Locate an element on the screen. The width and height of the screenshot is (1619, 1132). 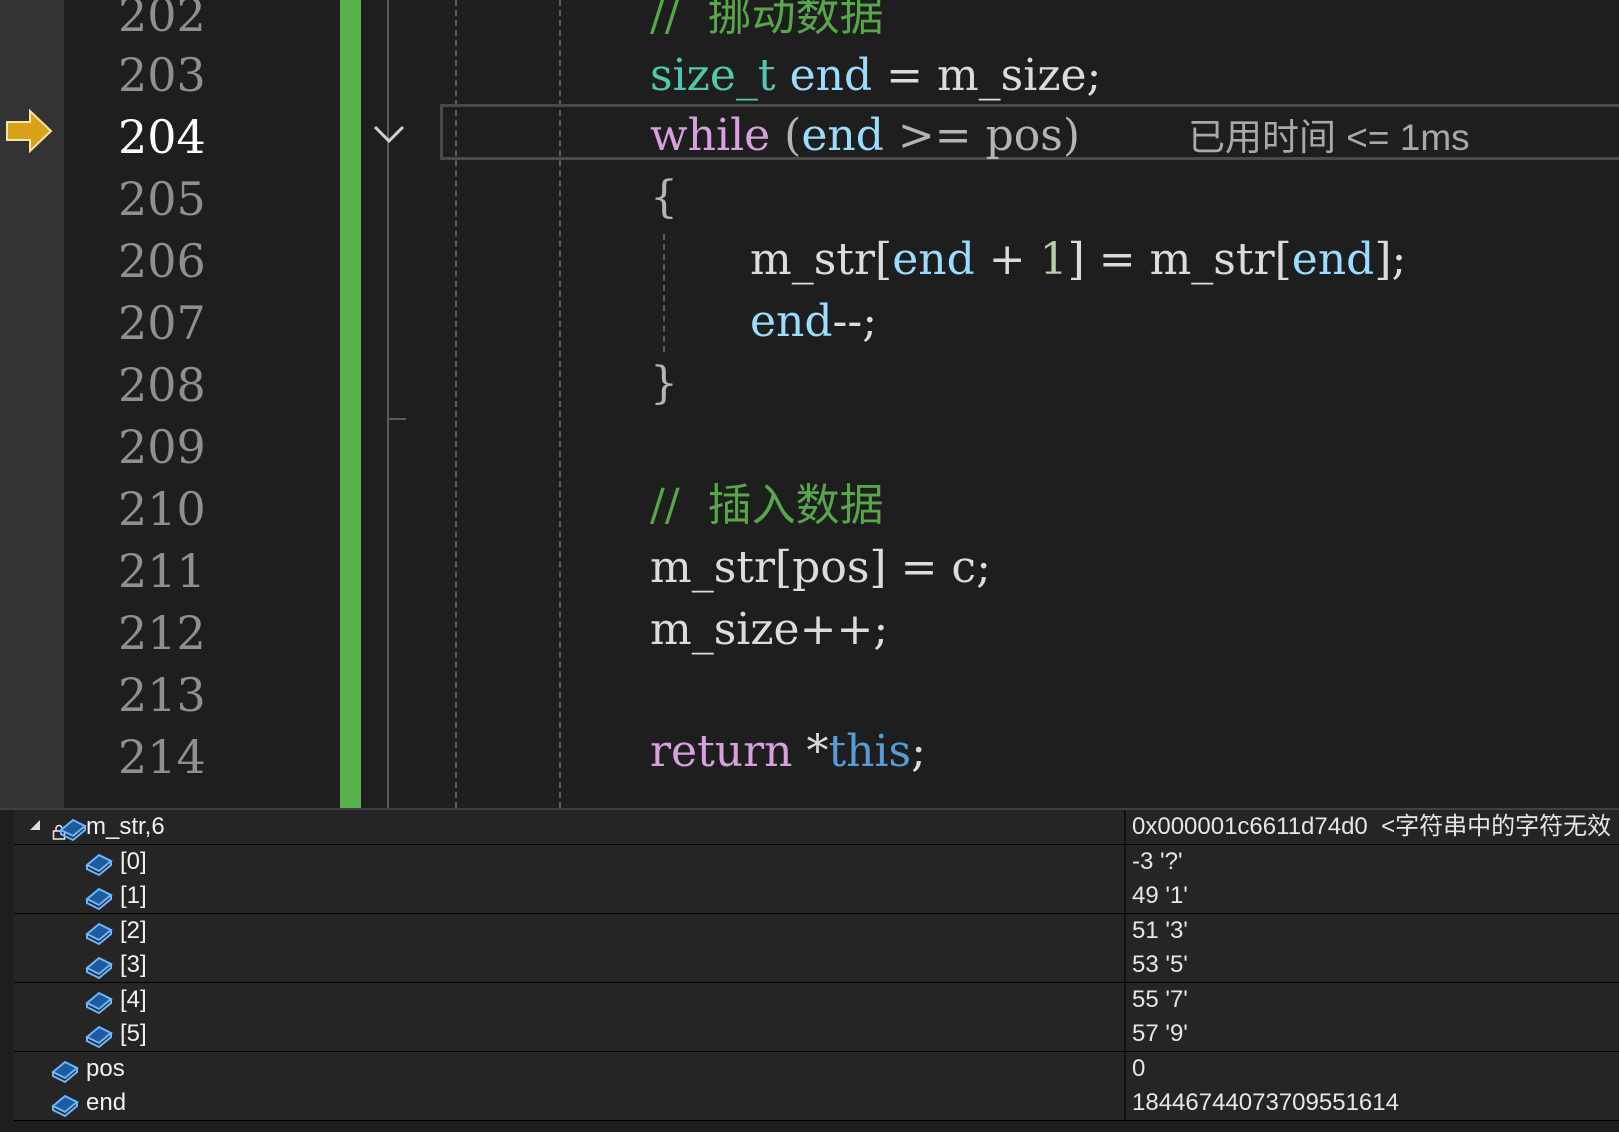
code-comment: // 插入数据 is located at coordinates (767, 505).